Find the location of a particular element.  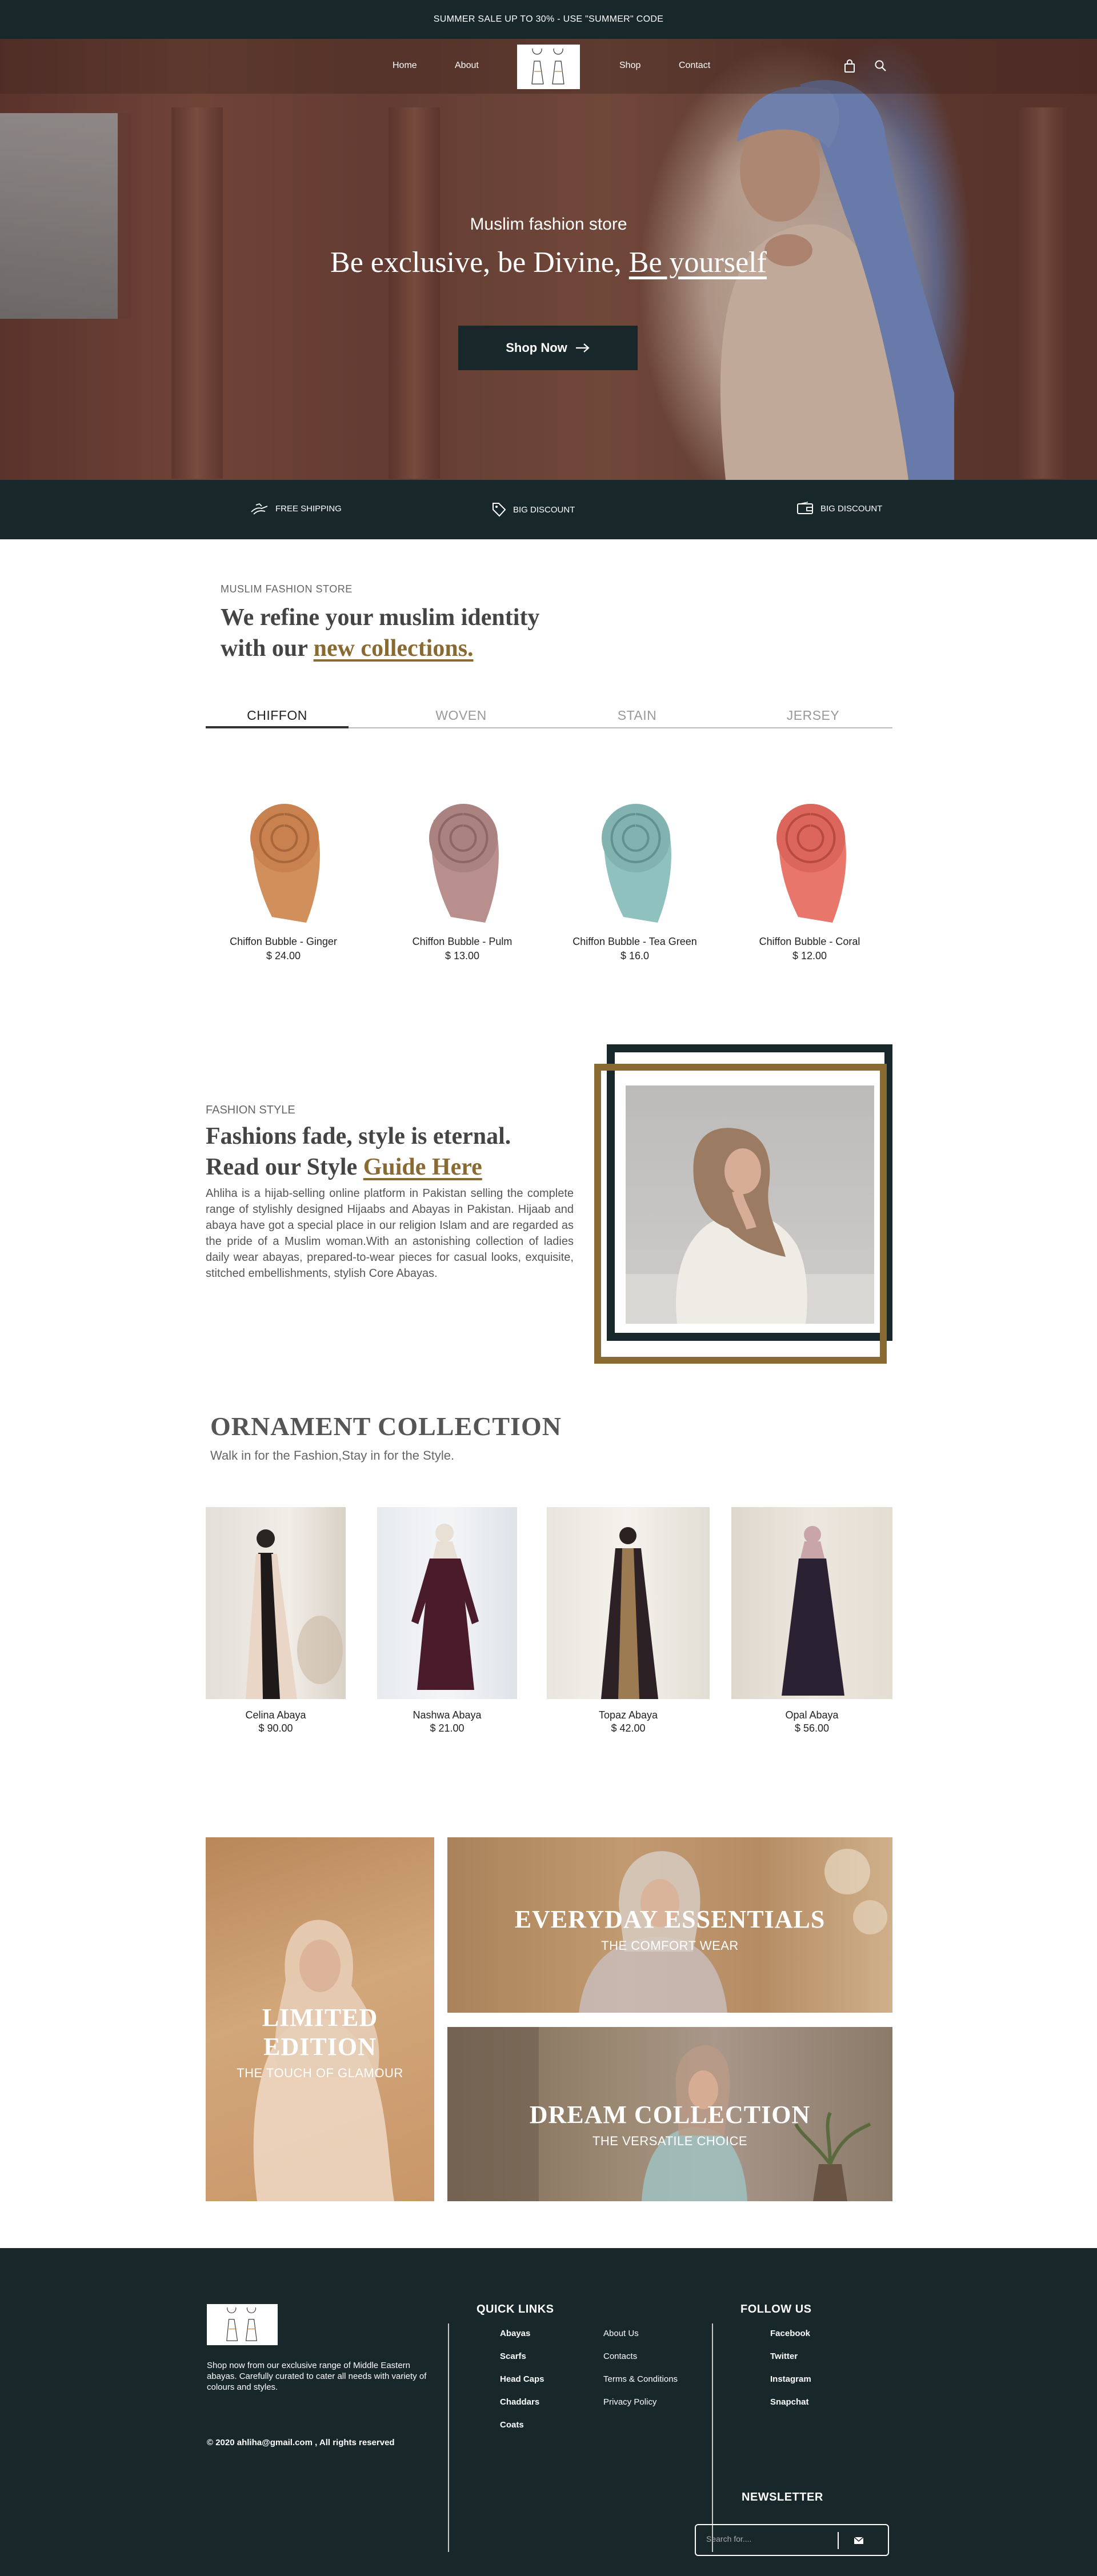

collection-dream: DREAM COLLECTION THE VERSATILE CHOICE is located at coordinates (670, 2114).